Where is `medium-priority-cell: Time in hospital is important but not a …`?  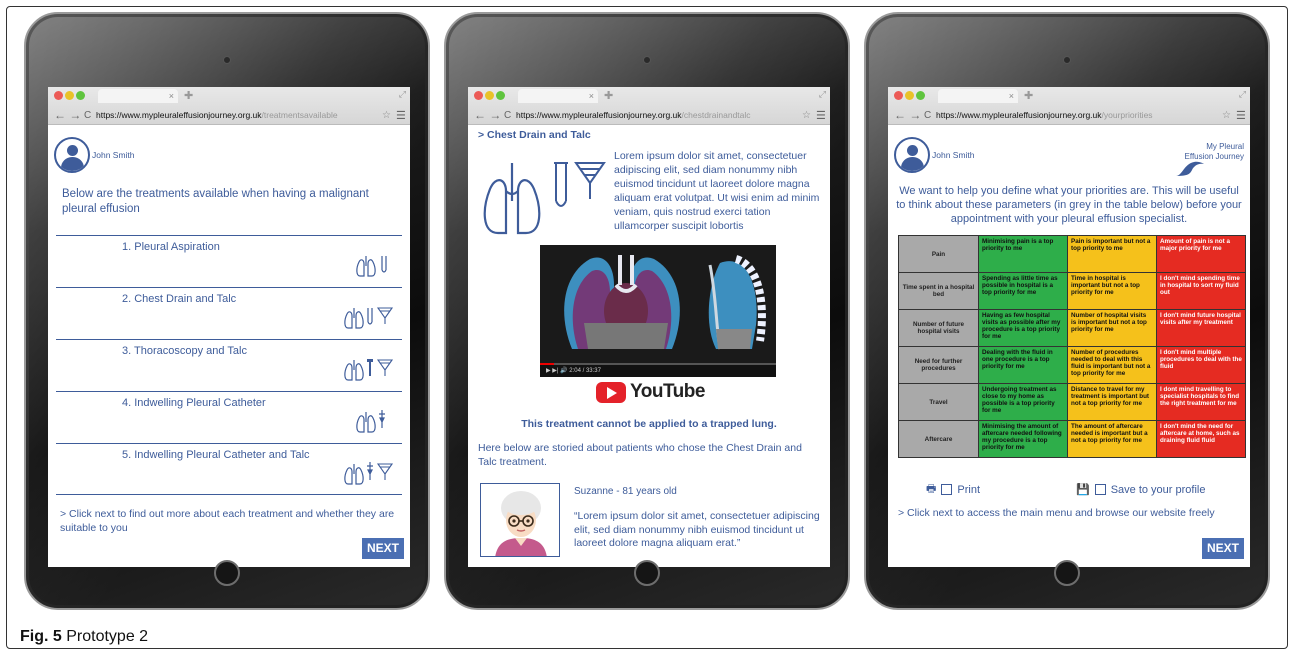 medium-priority-cell: Time in hospital is important but not a … is located at coordinates (1112, 291).